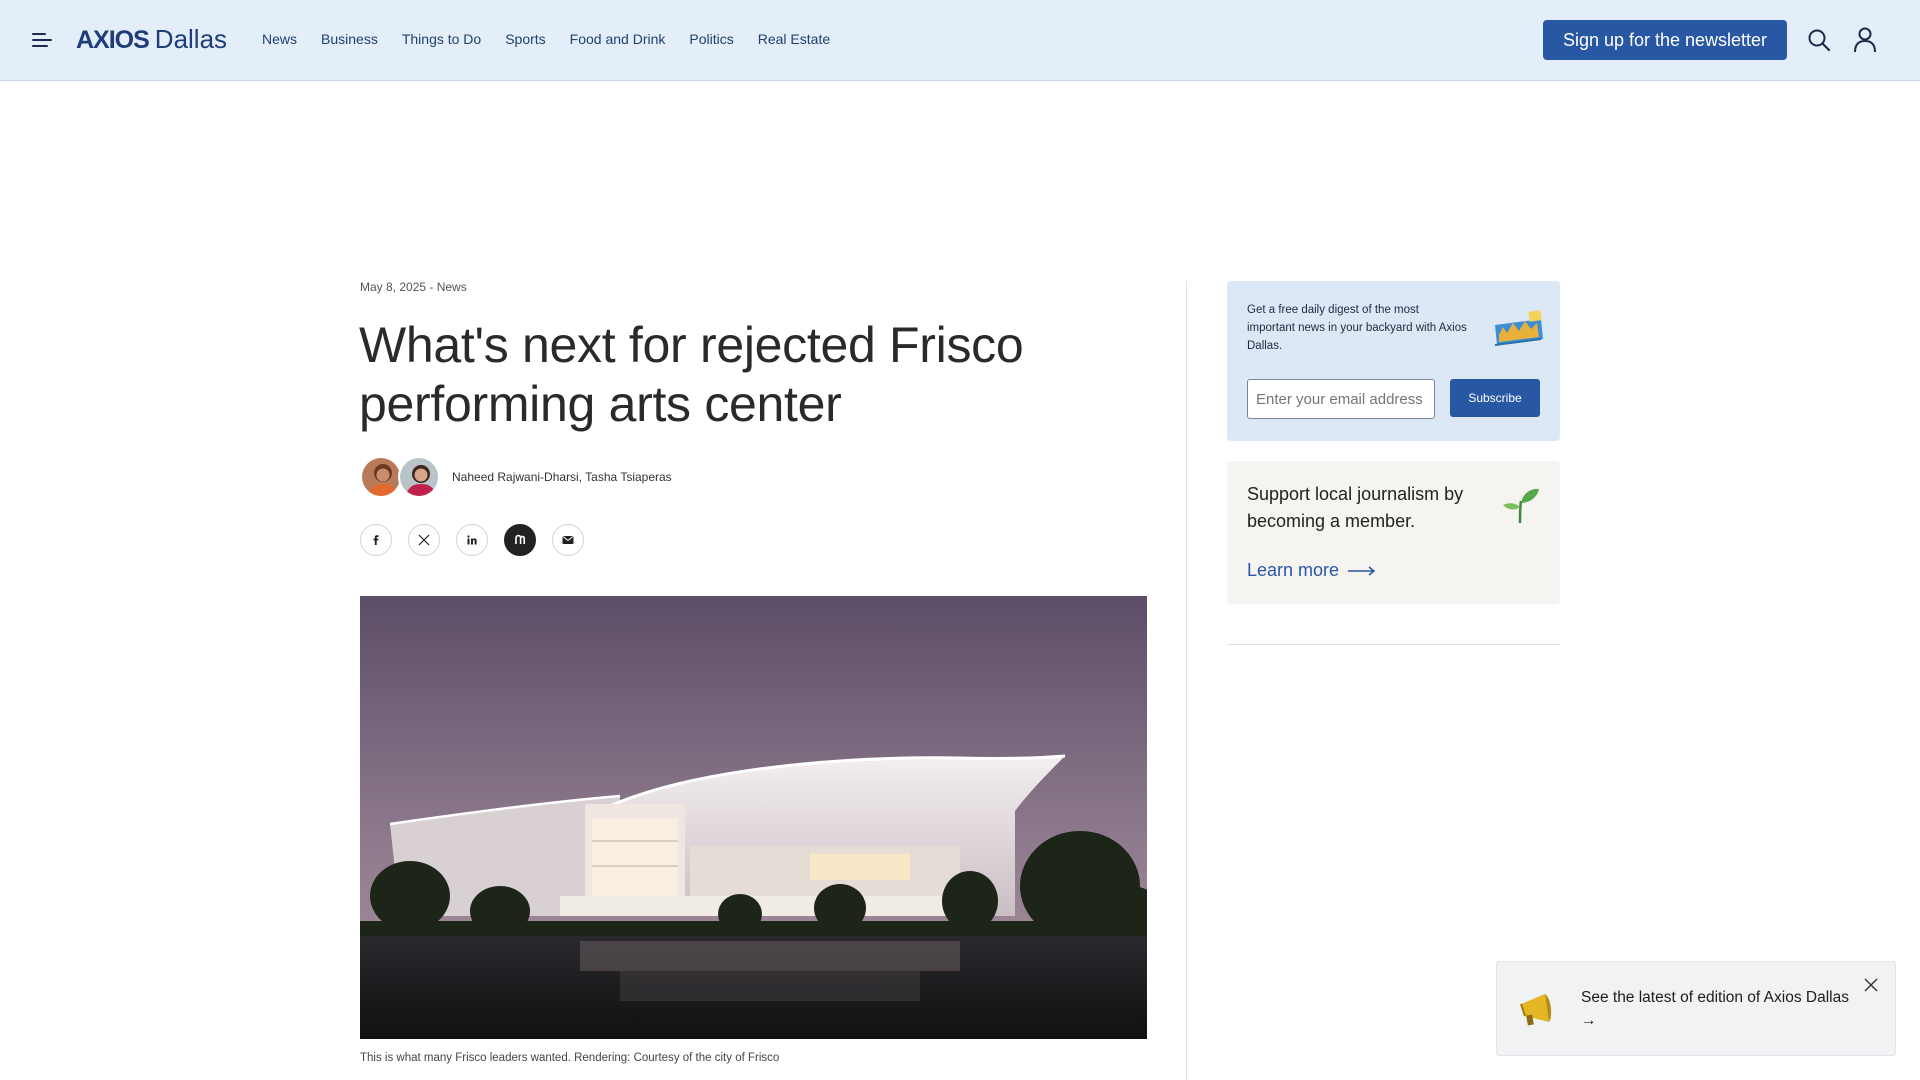  I want to click on search-icon, so click(1819, 40).